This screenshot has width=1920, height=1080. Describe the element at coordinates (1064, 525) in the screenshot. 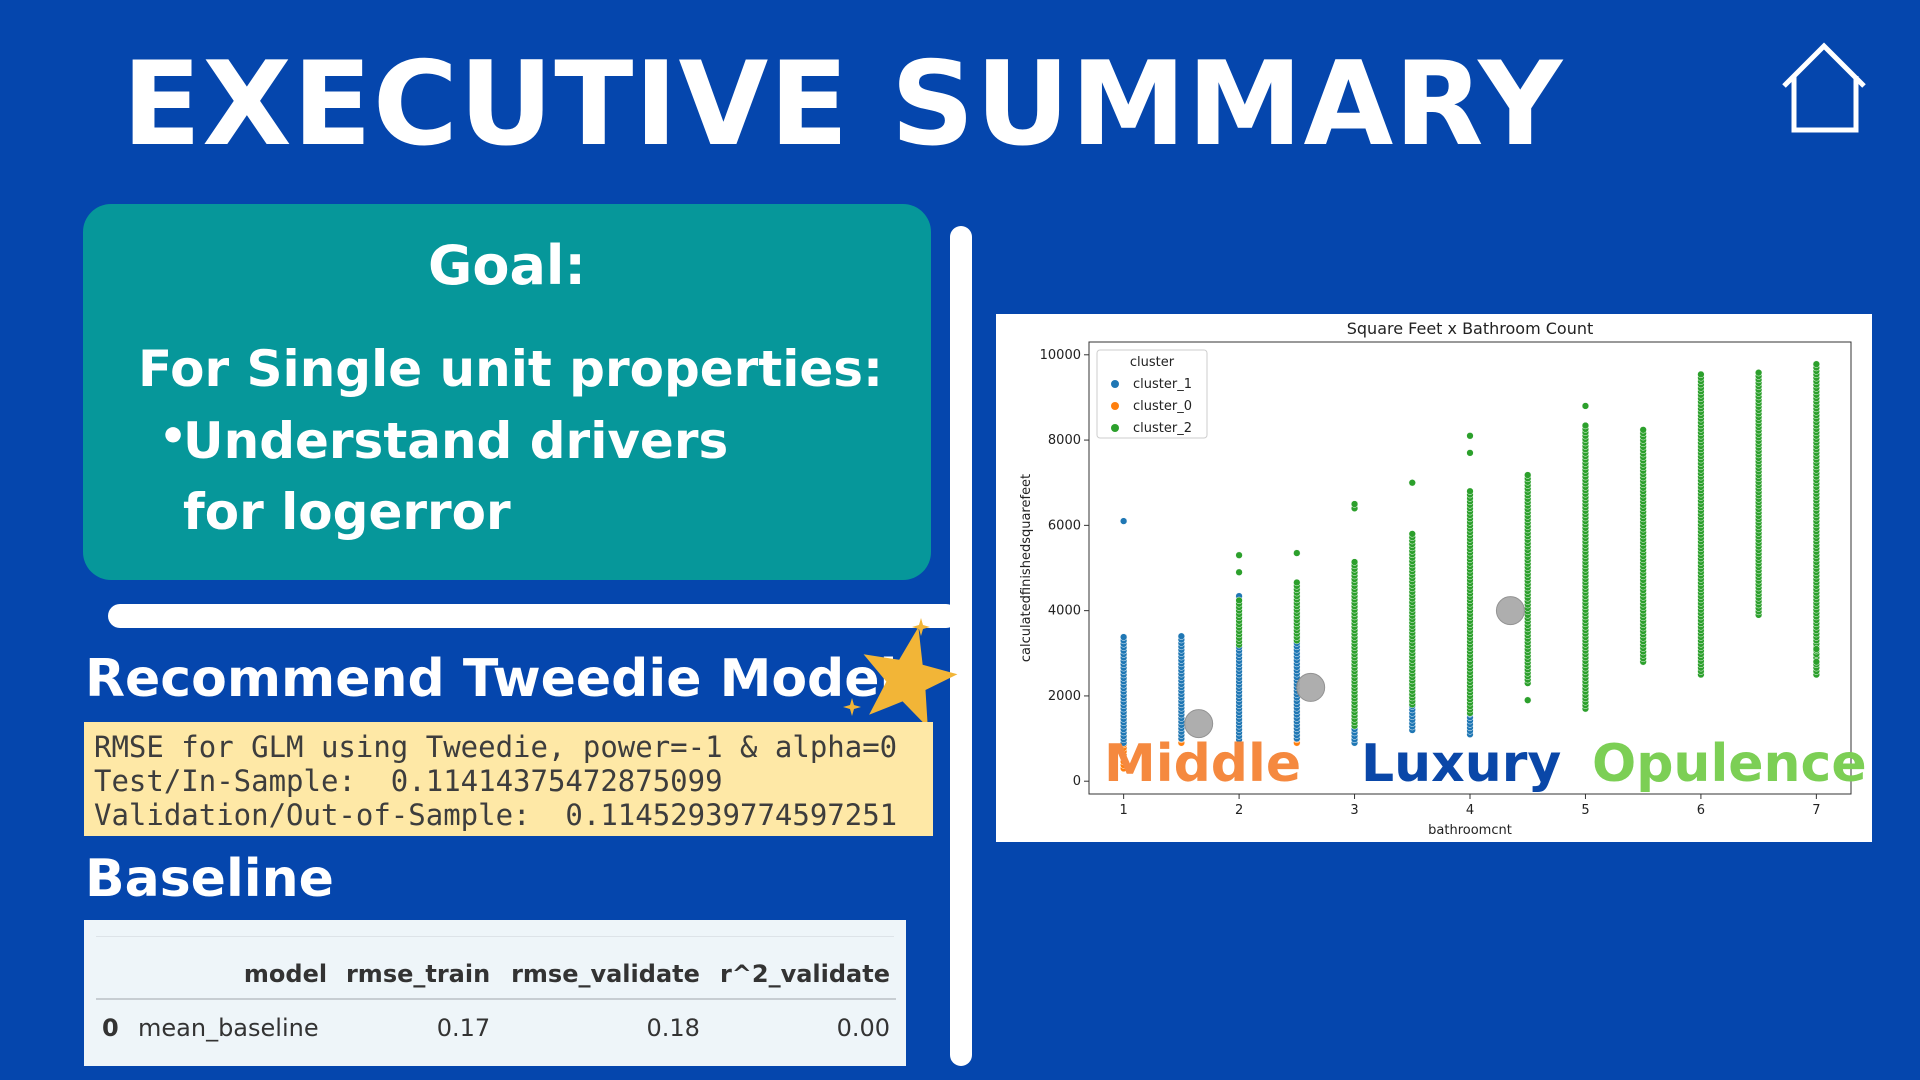

I see `y-tick-label: 6000` at that location.